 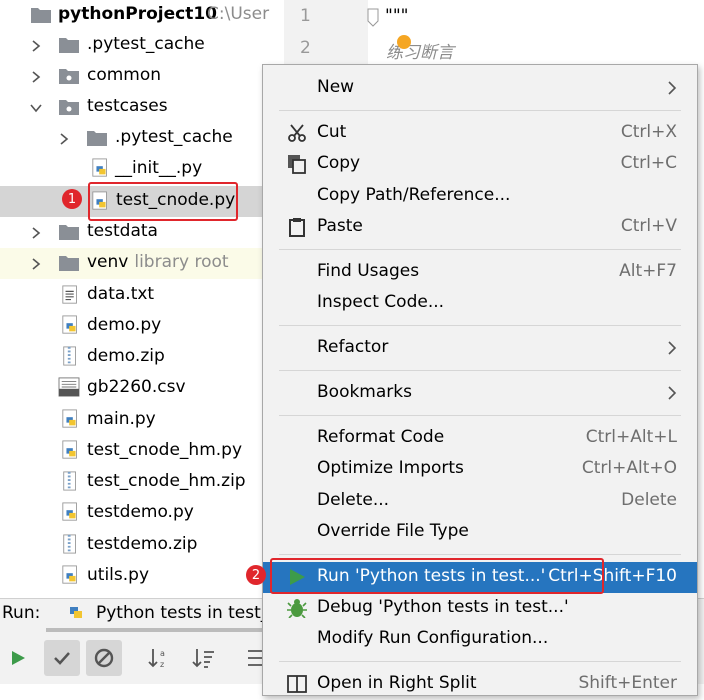 I want to click on menu-item-optimize-imports: Optimize Imports Ctrl+Alt+O, so click(x=480, y=469).